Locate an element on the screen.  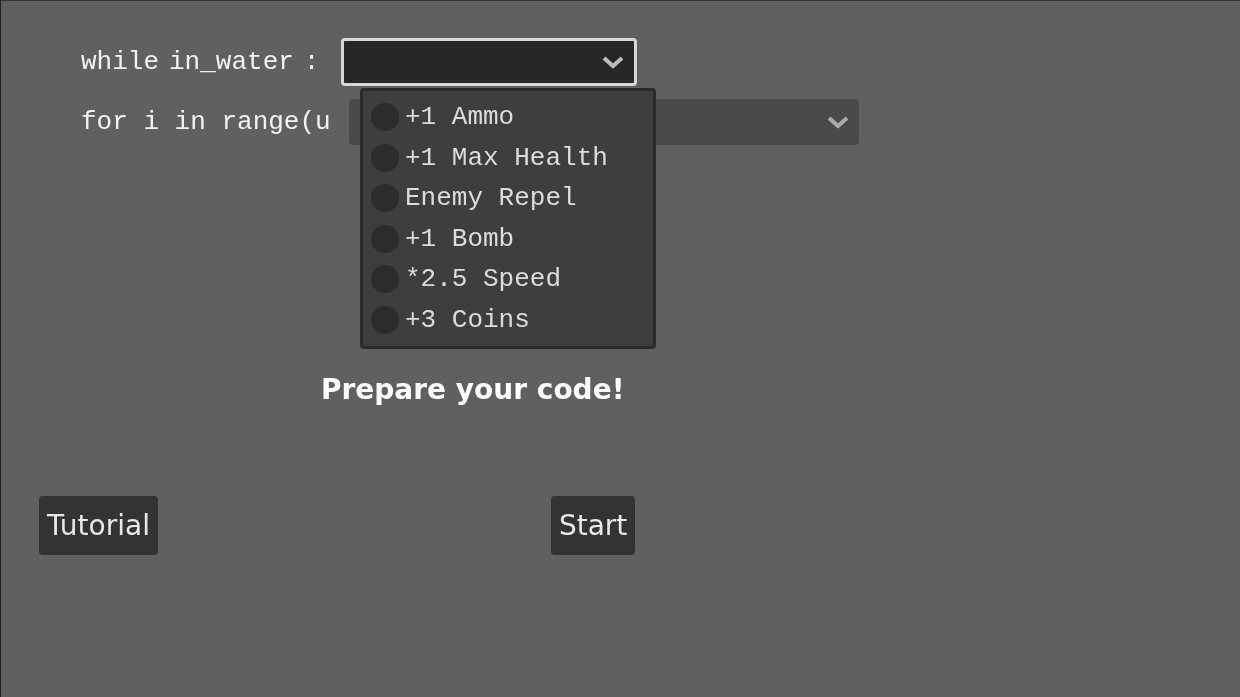
code-text: u is located at coordinates (323, 122).